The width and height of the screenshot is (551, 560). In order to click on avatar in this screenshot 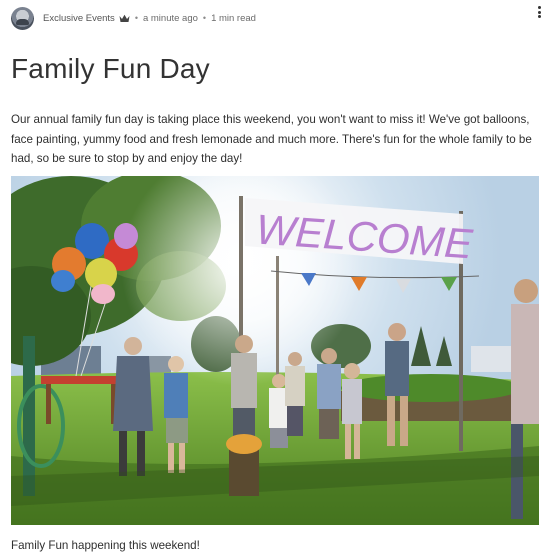, I will do `click(22, 18)`.